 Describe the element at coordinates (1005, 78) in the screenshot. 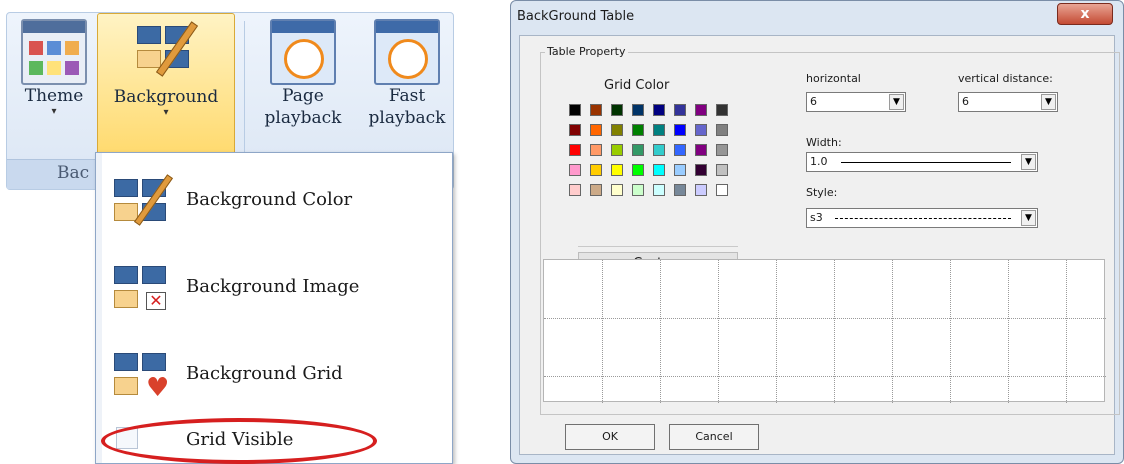

I see `vertical-distance-label: vertical distance:` at that location.